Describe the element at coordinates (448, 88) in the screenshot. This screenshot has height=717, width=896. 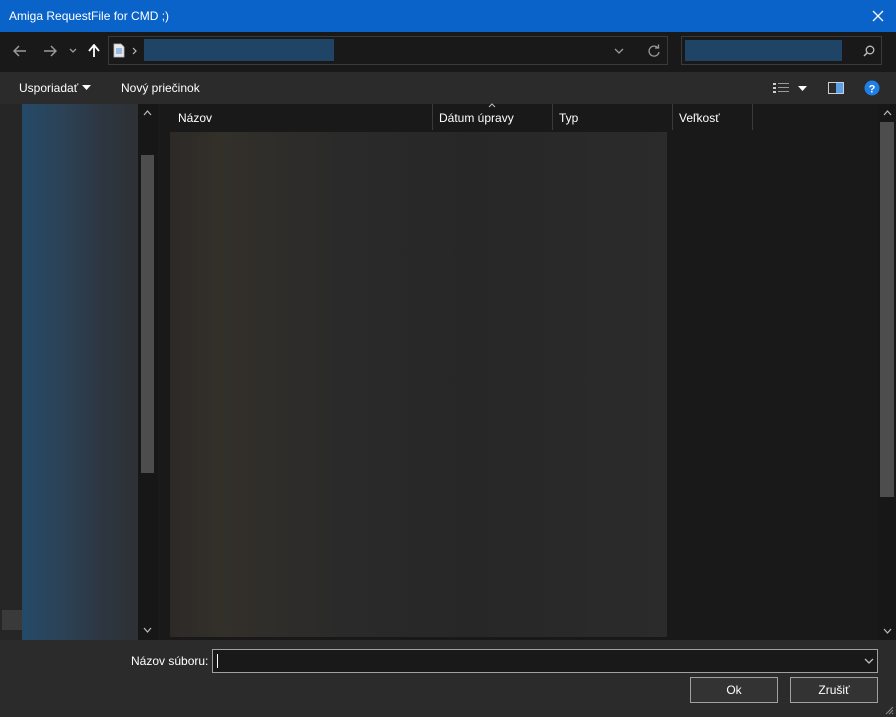
I see `command-bar: Usporiadať Nový priečinok ?` at that location.